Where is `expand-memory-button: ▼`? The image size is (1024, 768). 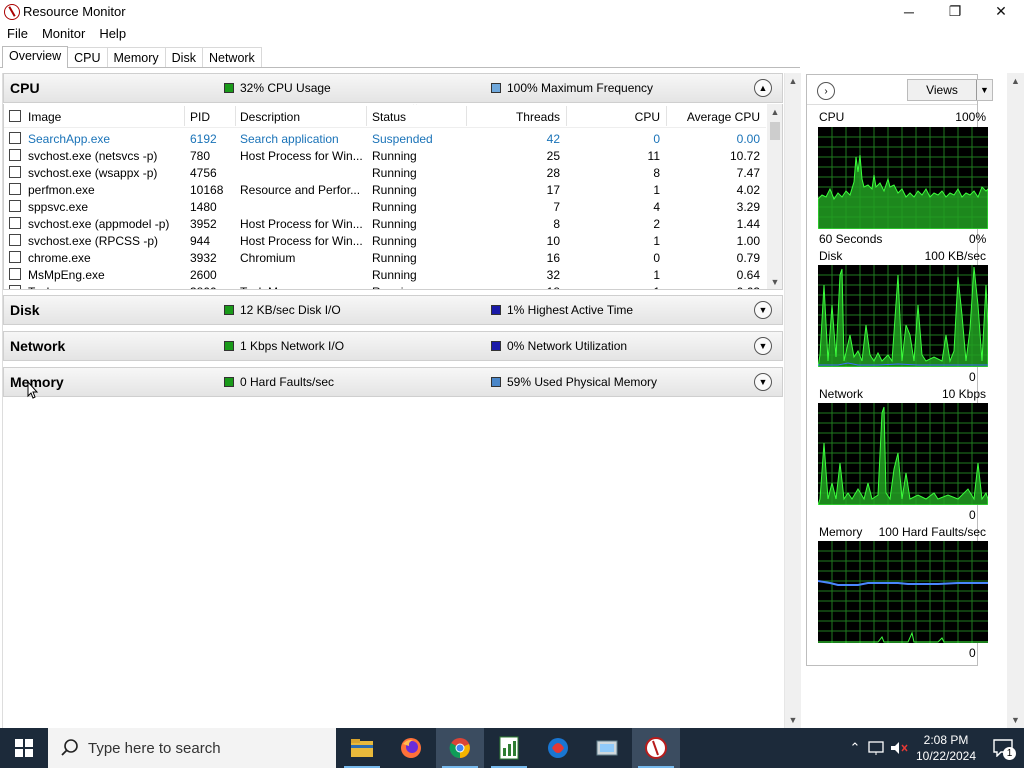
expand-memory-button: ▼ is located at coordinates (763, 382).